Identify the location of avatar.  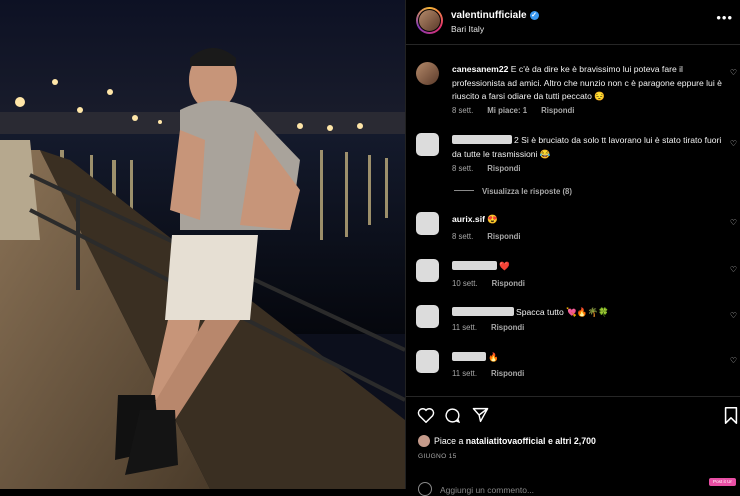
(429, 20).